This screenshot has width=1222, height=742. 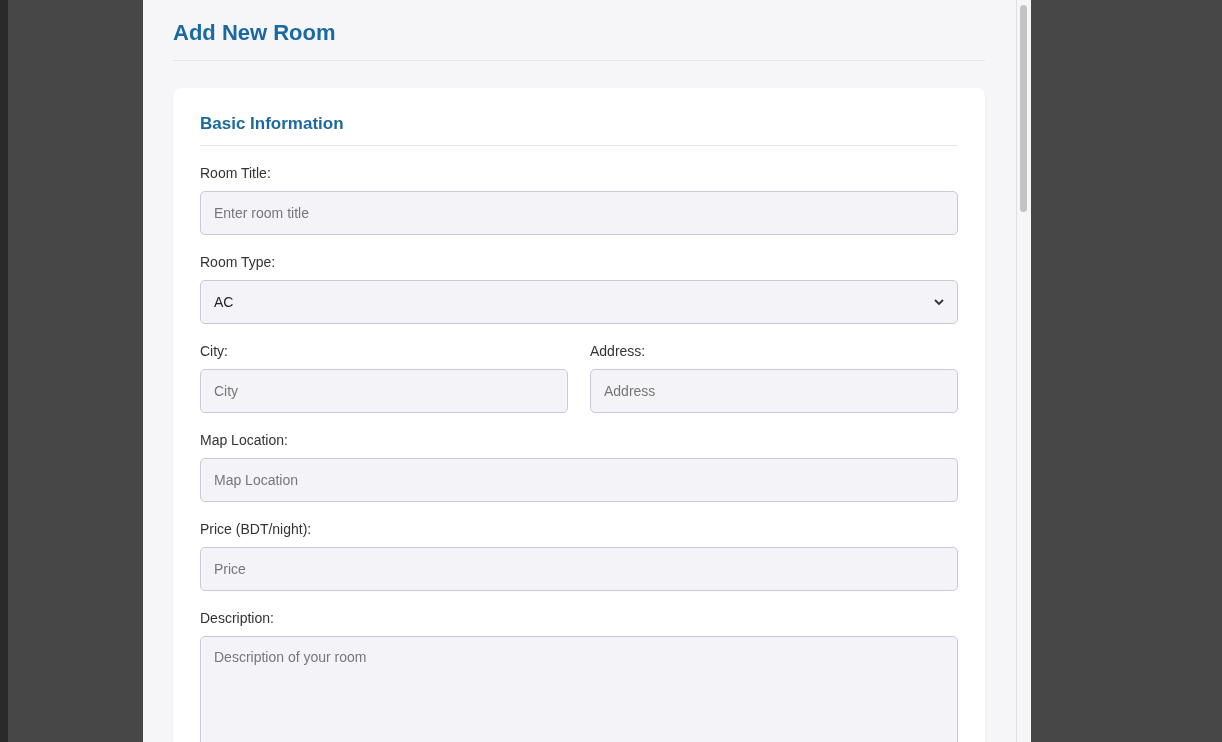 What do you see at coordinates (384, 391) in the screenshot?
I see `text-input-field: City` at bounding box center [384, 391].